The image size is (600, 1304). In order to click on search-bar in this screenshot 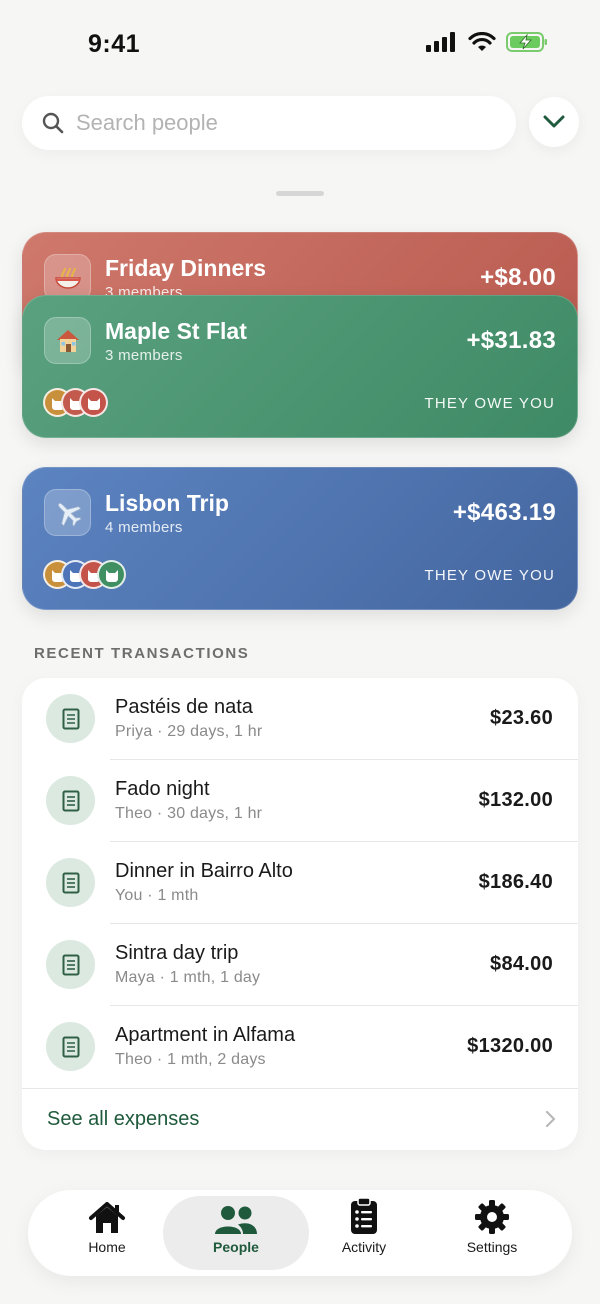, I will do `click(269, 123)`.